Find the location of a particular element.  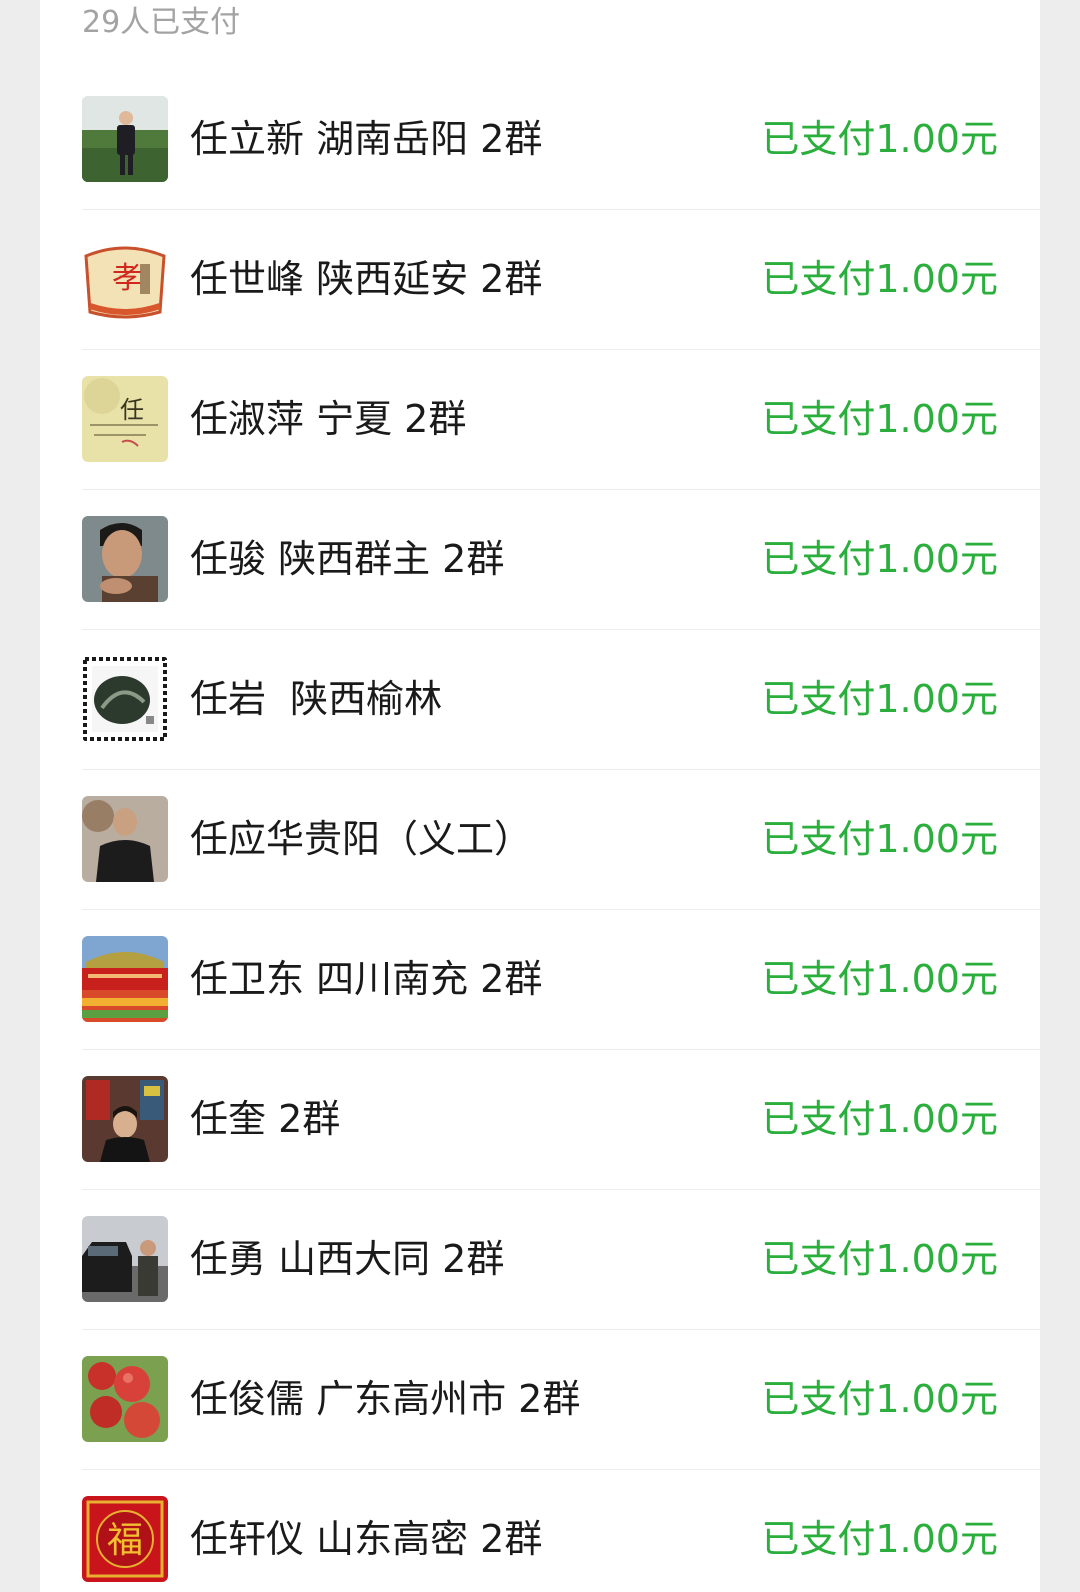

payer-name: 任立新 湖南岳阳 2群 is located at coordinates (366, 139).